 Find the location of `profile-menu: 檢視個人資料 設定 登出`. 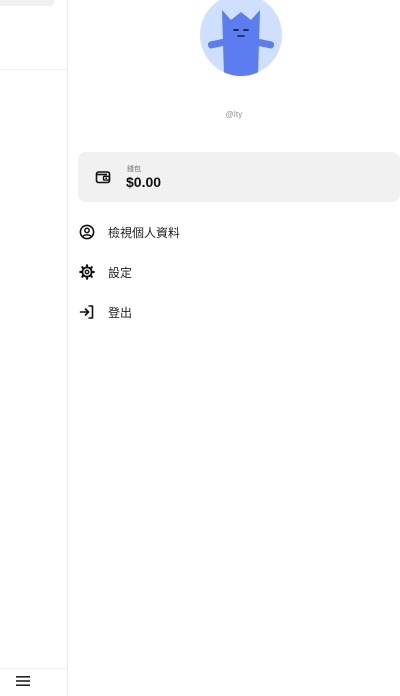

profile-menu: 檢視個人資料 設定 登出 is located at coordinates (238, 272).